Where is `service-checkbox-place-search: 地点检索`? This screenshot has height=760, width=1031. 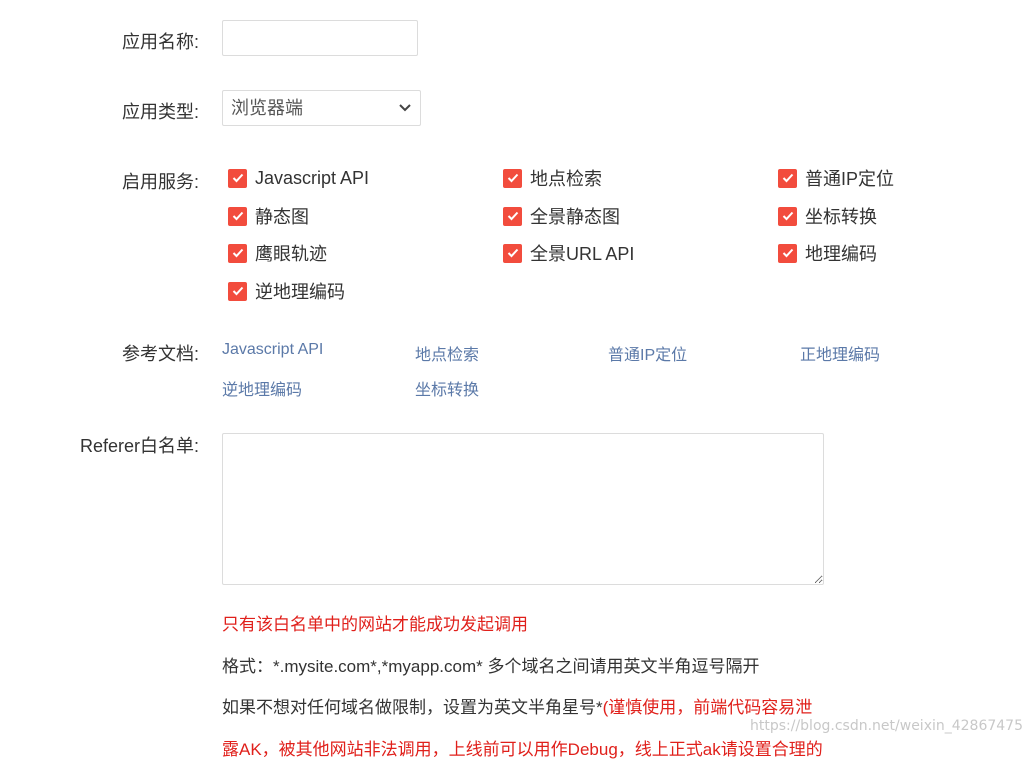 service-checkbox-place-search: 地点检索 is located at coordinates (552, 178).